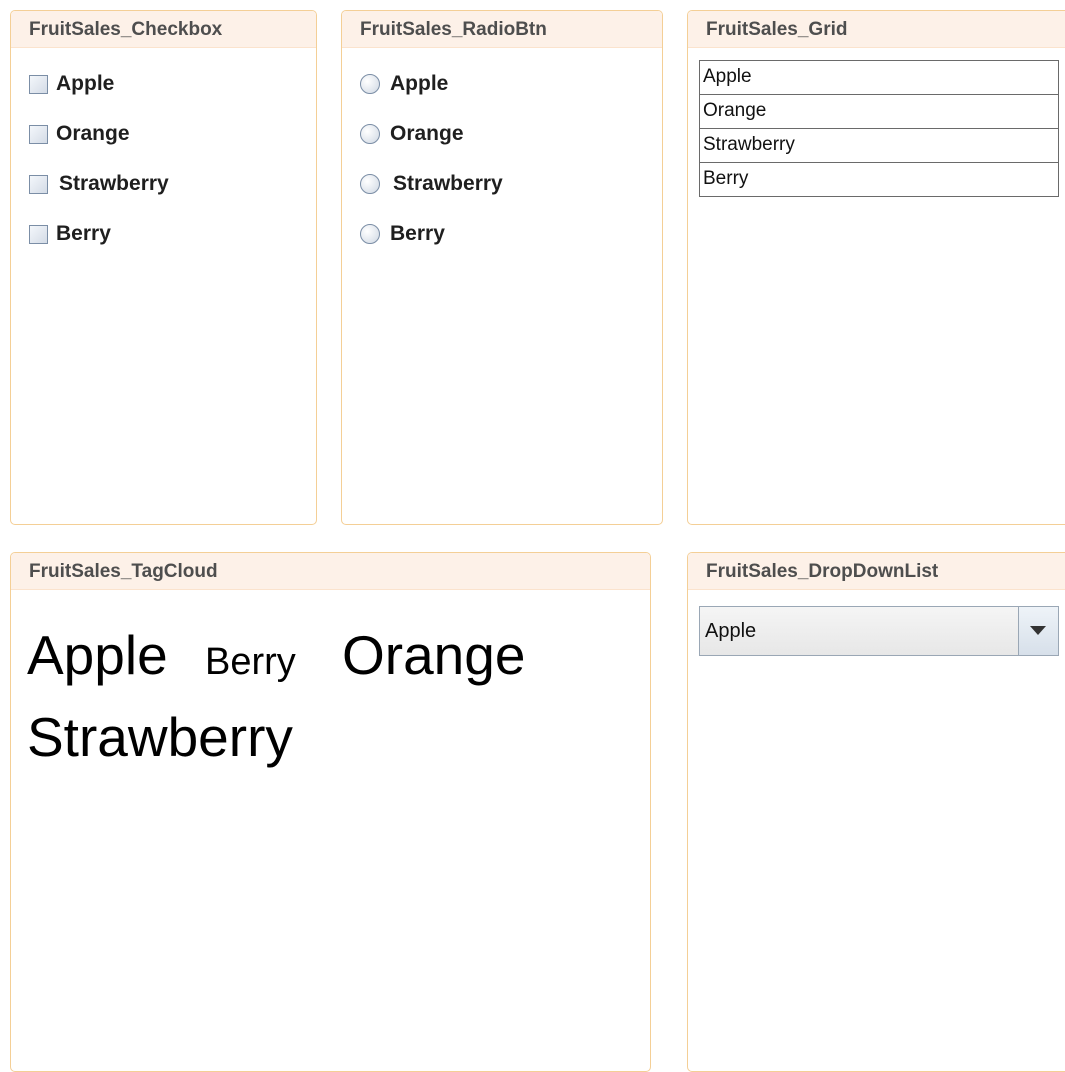 This screenshot has width=1065, height=1072. I want to click on radio-label: Apple, so click(419, 83).